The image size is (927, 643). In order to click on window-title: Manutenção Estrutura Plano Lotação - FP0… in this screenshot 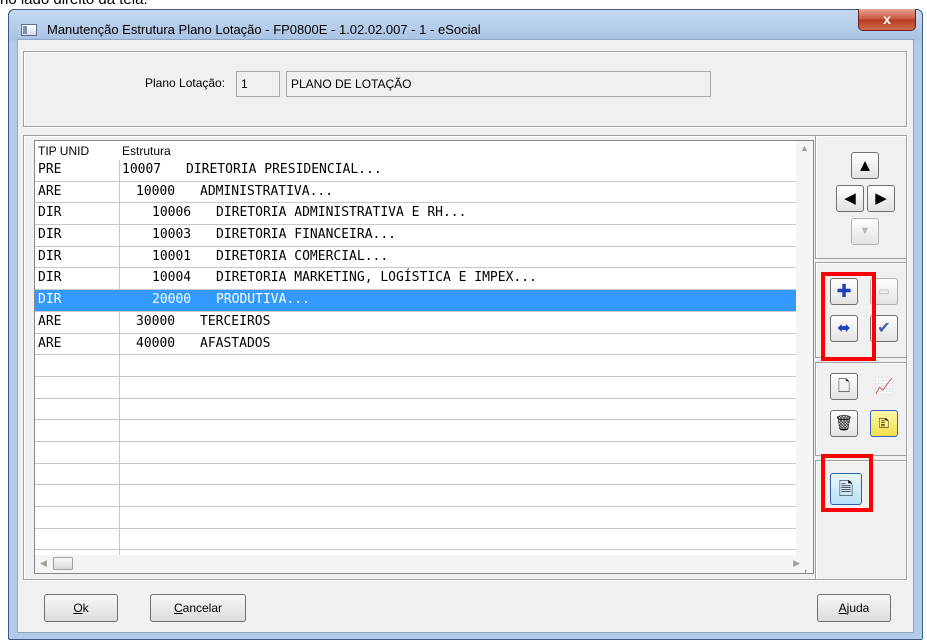, I will do `click(264, 29)`.